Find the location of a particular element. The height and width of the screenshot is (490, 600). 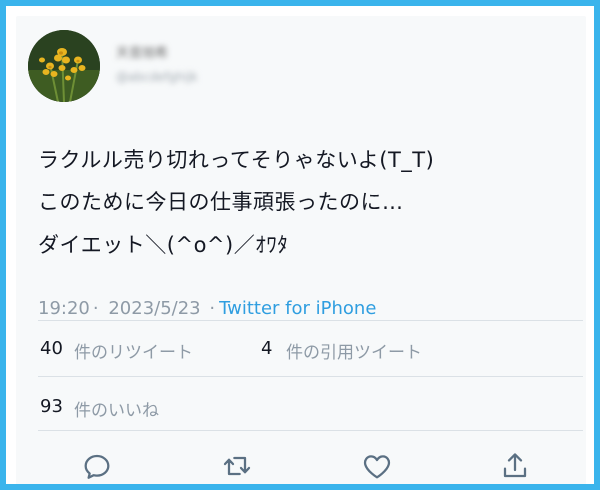

tweet-text-line: ラクルル売り切れってそりゃないよ(T_T) is located at coordinates (236, 160).